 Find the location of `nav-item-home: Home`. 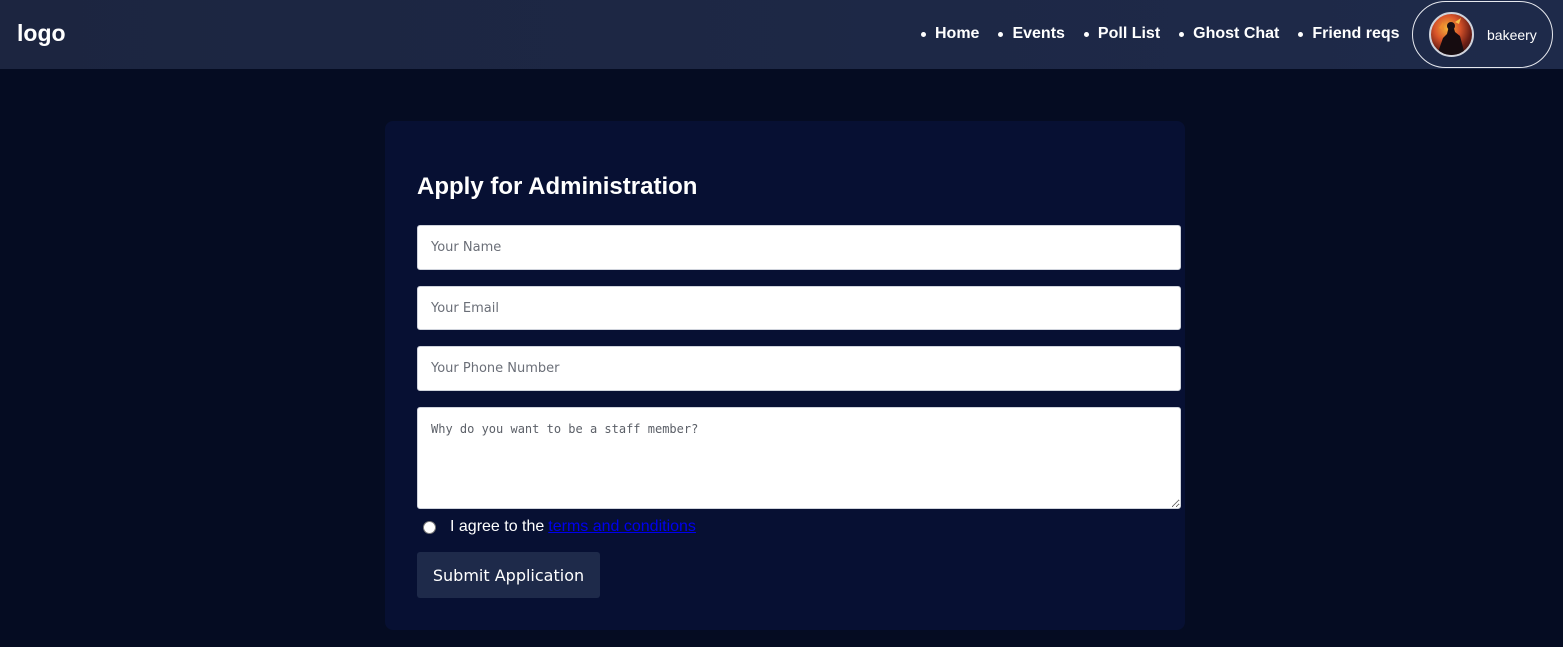

nav-item-home: Home is located at coordinates (950, 34).